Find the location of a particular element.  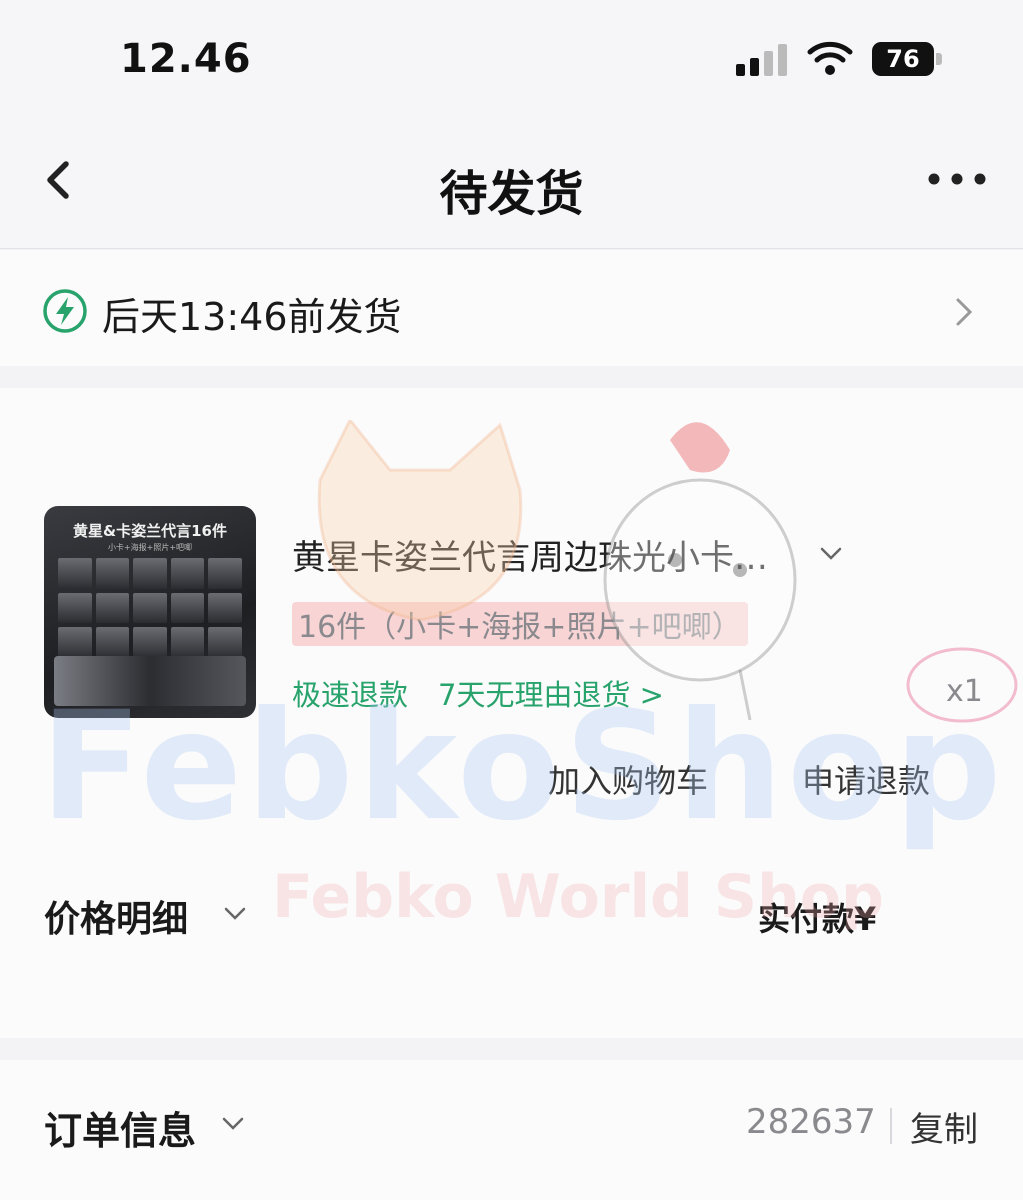

thumbnail-subtitle: 小卡+海报+照片+吧唧 is located at coordinates (150, 547).